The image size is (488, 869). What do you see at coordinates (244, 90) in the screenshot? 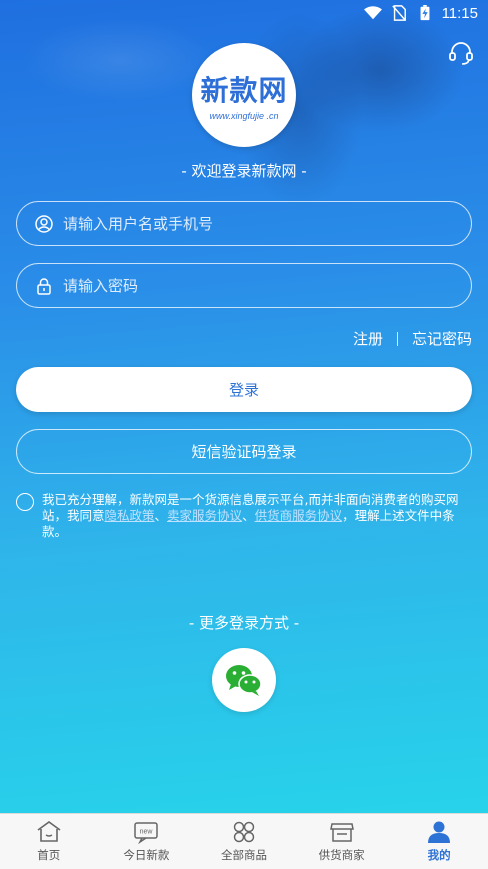
I see `logo-text: 新款网` at bounding box center [244, 90].